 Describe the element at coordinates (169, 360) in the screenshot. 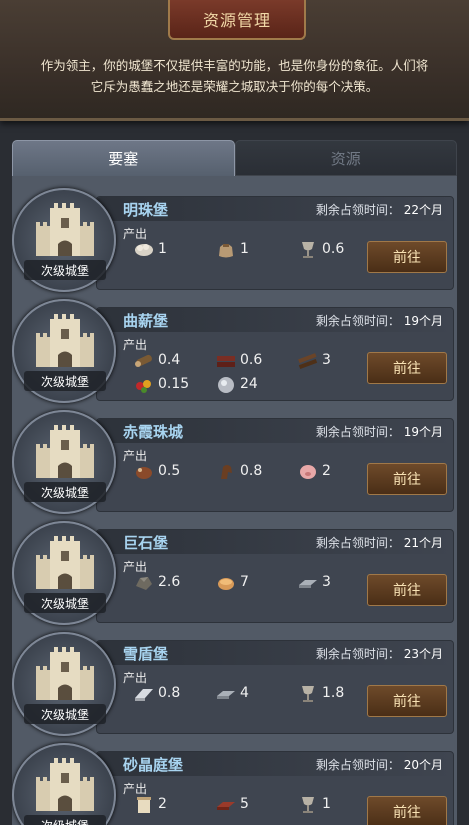

I see `resource-value: 0.4` at that location.